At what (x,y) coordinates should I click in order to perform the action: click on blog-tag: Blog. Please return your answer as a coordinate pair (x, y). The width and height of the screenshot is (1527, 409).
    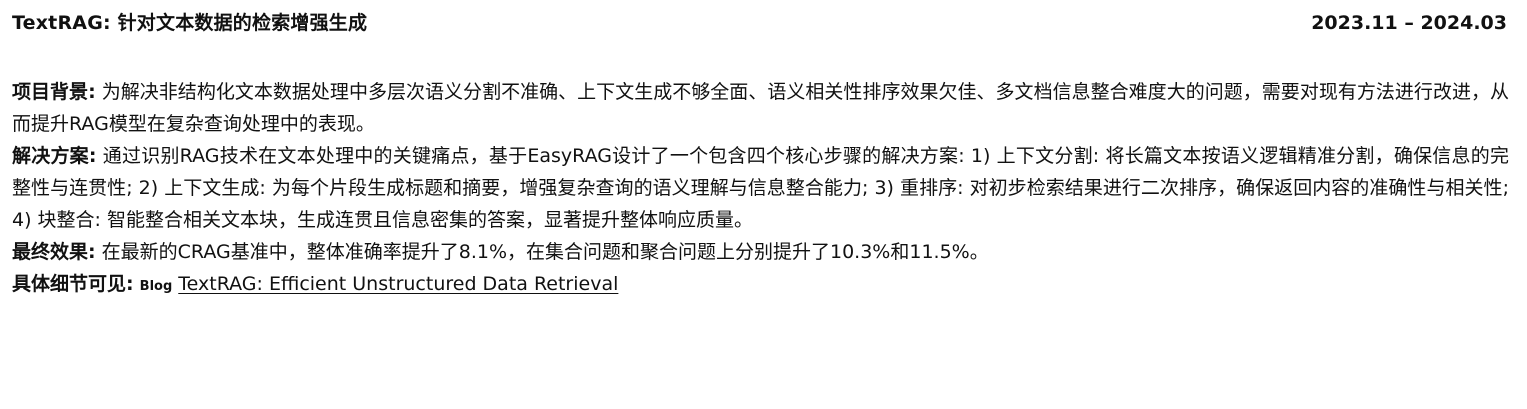
    Looking at the image, I should click on (156, 286).